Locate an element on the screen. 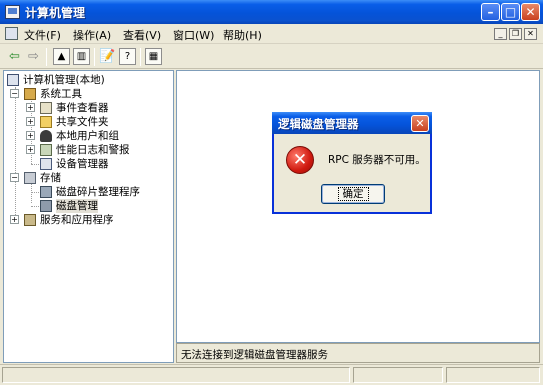  ok-button: 确定 is located at coordinates (353, 194).